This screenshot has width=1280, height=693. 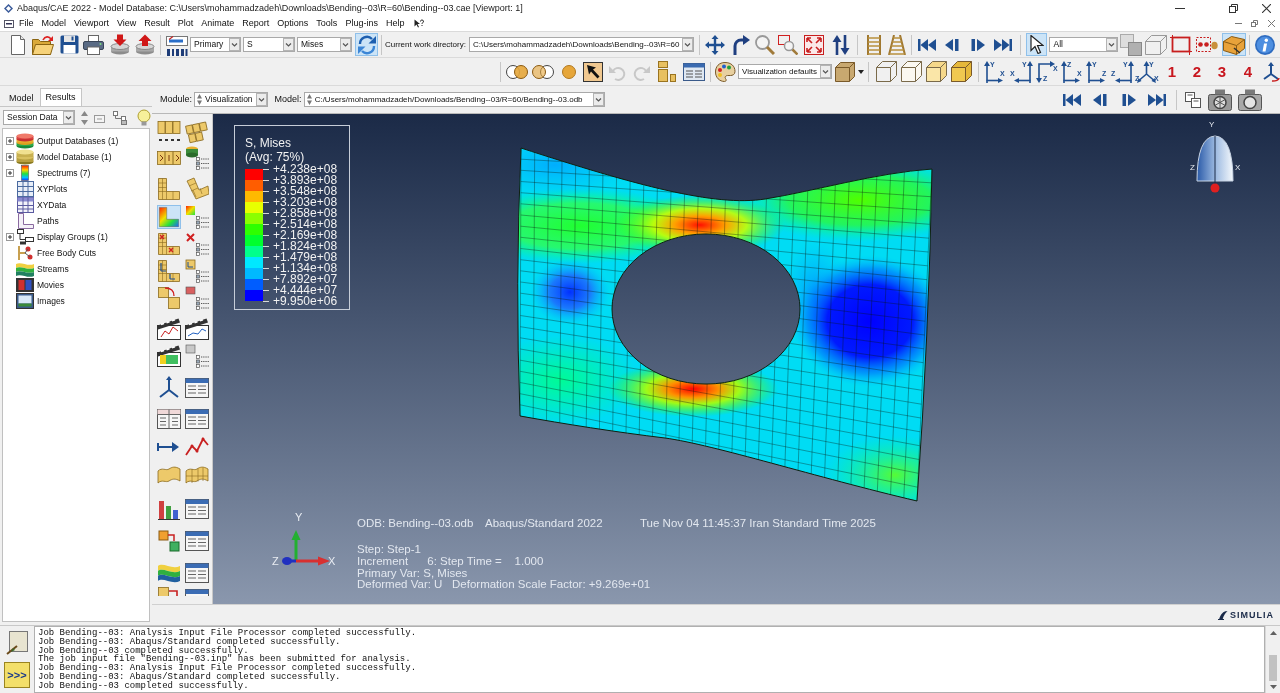 What do you see at coordinates (366, 44) in the screenshot?
I see `sync-button` at bounding box center [366, 44].